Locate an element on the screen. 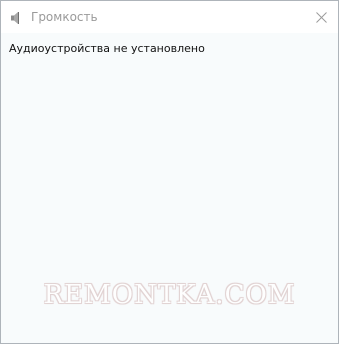 This screenshot has height=344, width=339. speaker-icon is located at coordinates (16, 17).